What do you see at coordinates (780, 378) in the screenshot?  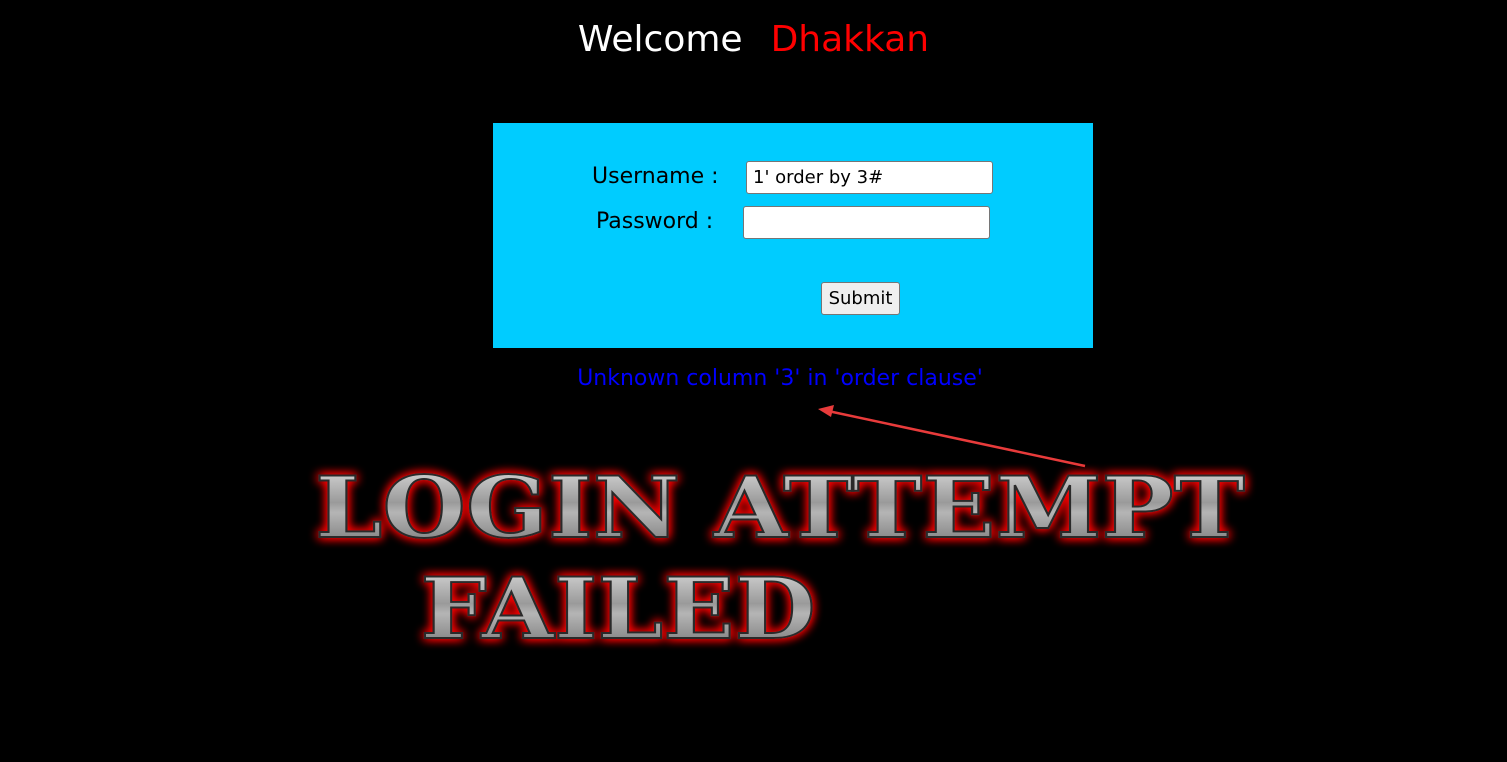 I see `sql-error-message: Unknown column '3' in 'order clause'` at bounding box center [780, 378].